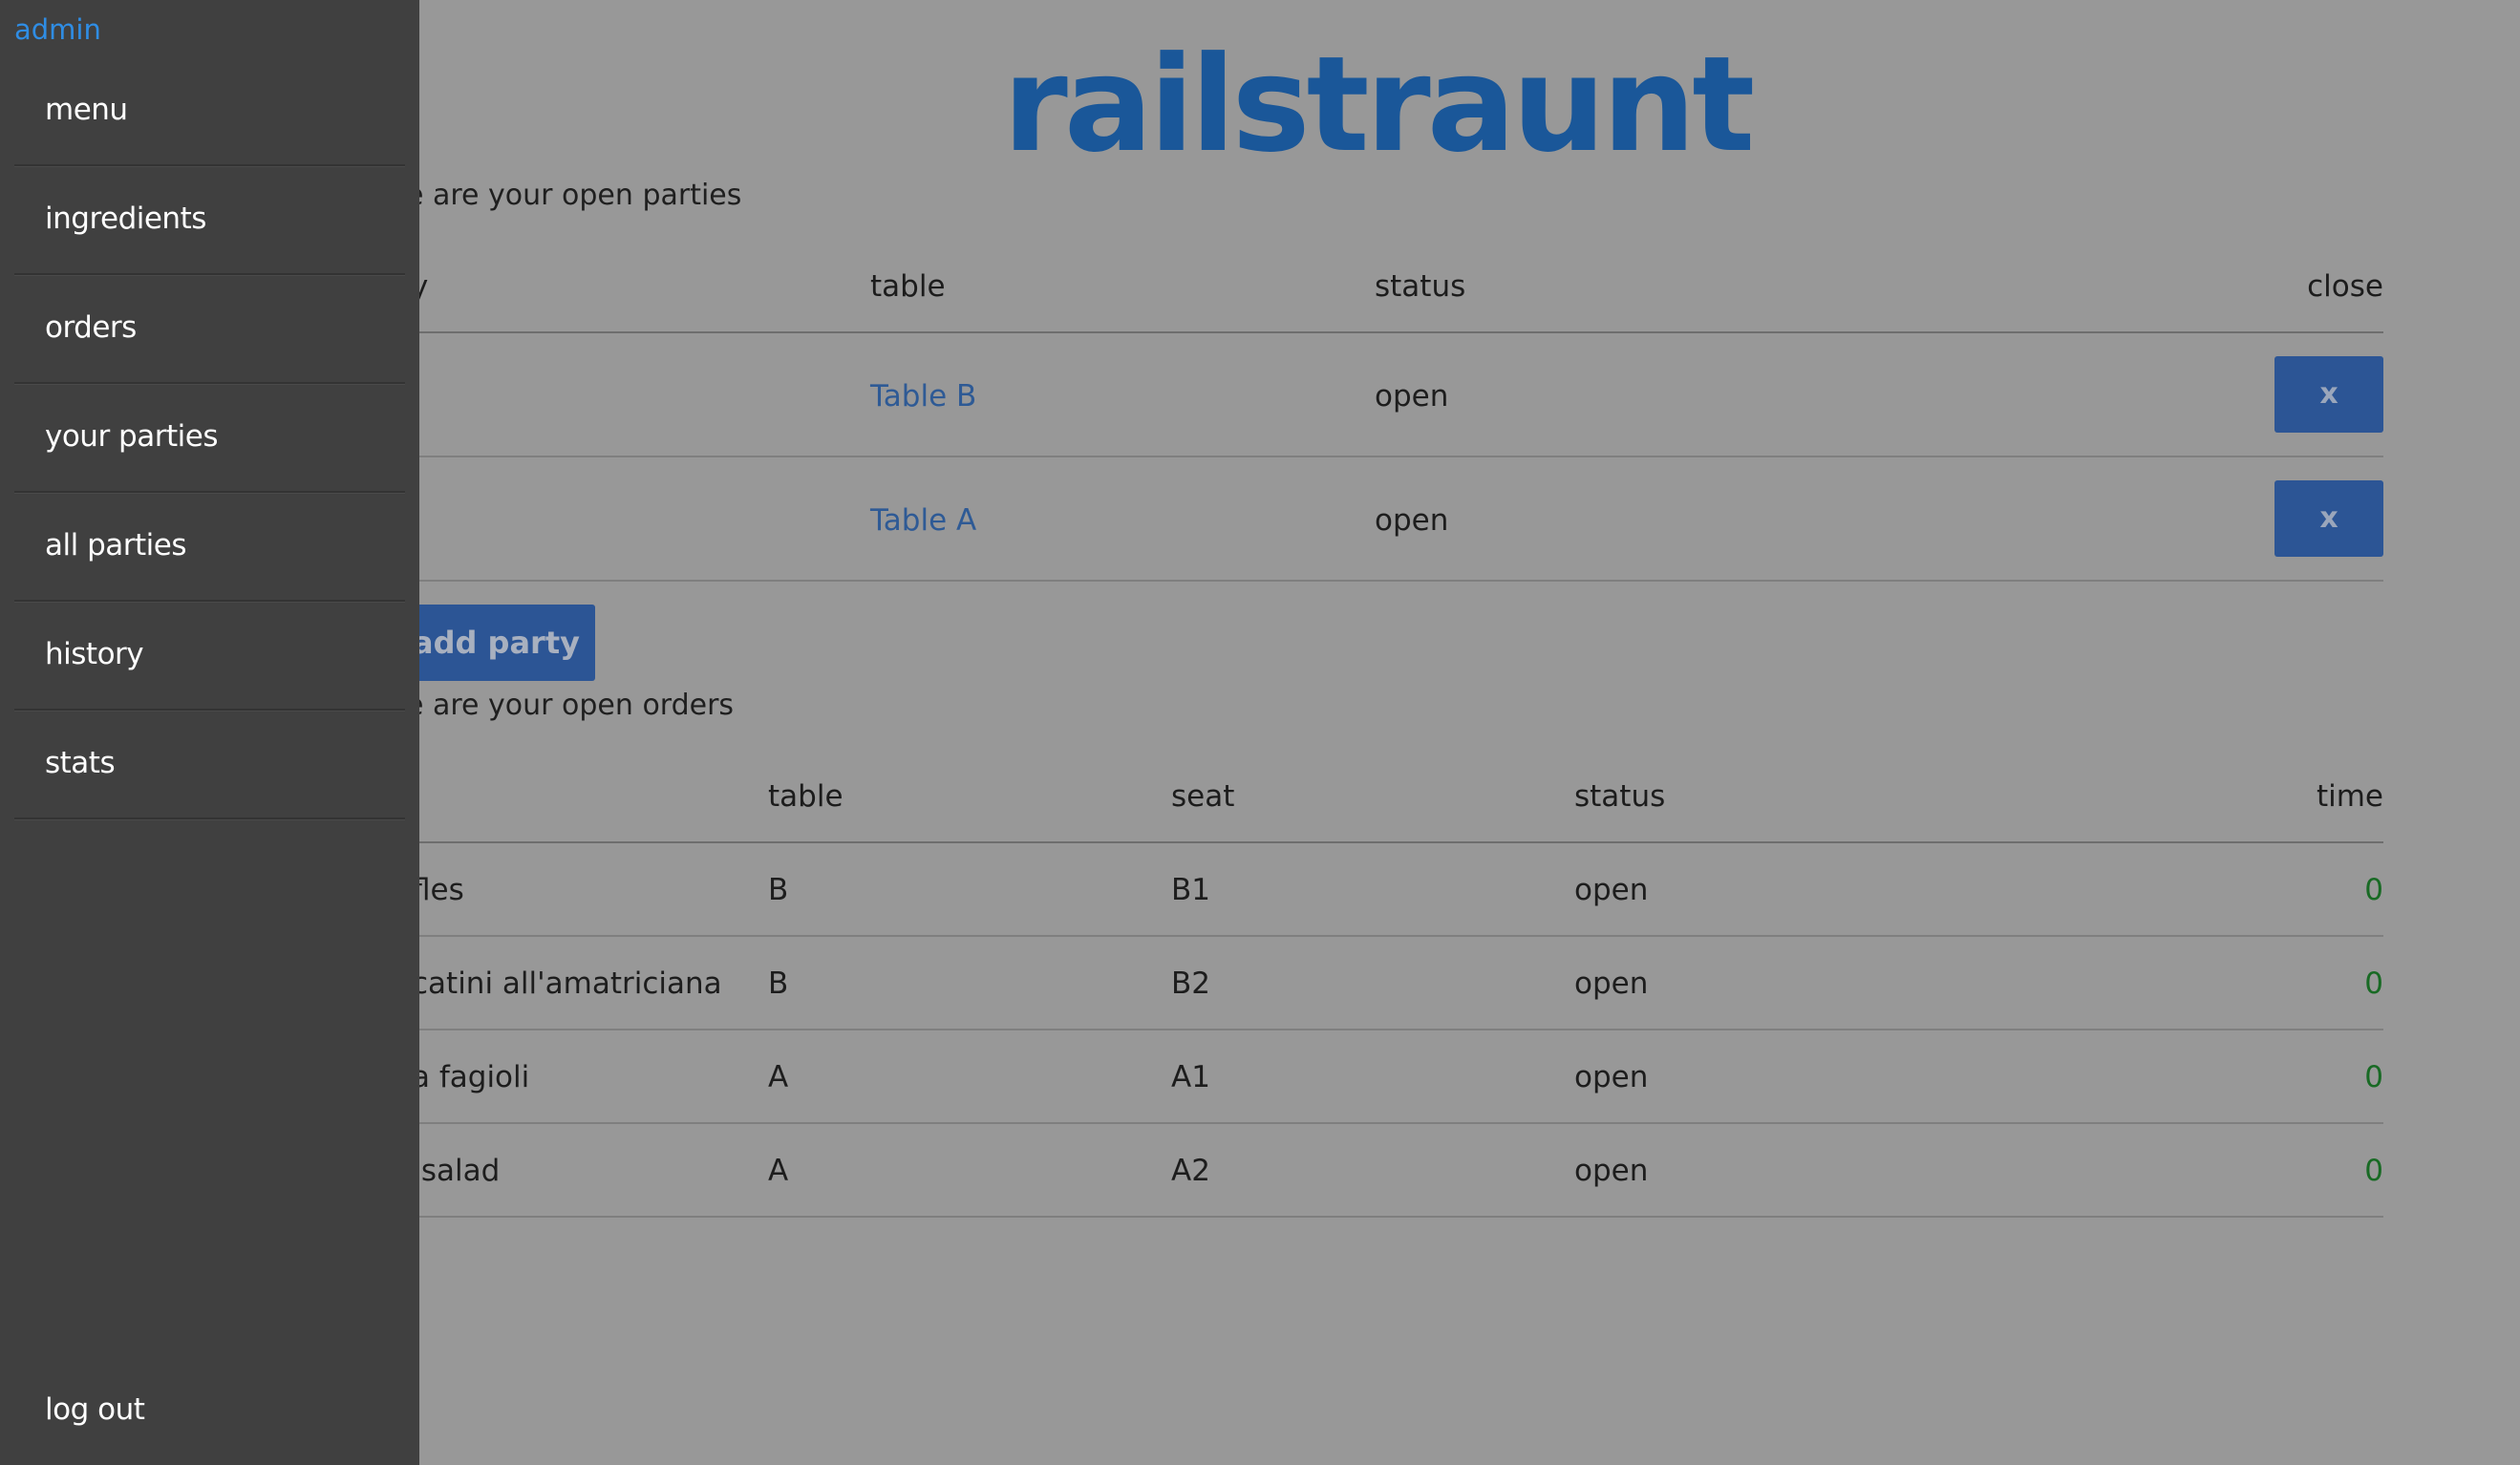 This screenshot has height=1465, width=2520. What do you see at coordinates (1190, 1171) in the screenshot?
I see `order-seat: A2` at bounding box center [1190, 1171].